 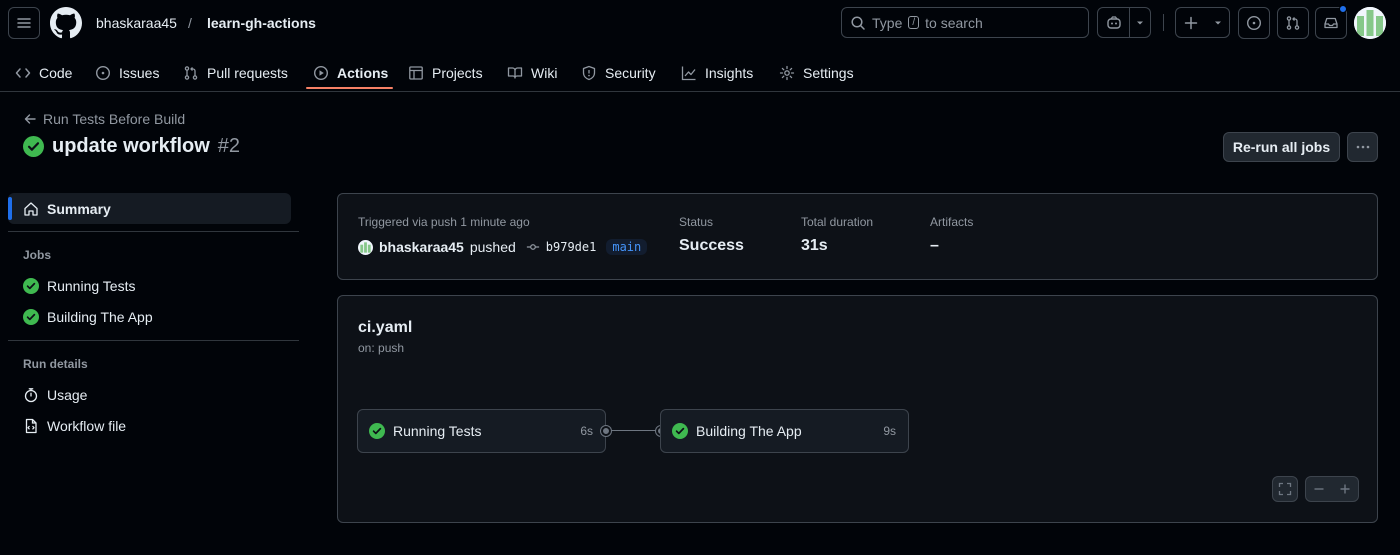 I want to click on push-info: bhaskaraa45 pushed b979de1 main, so click(x=503, y=247).